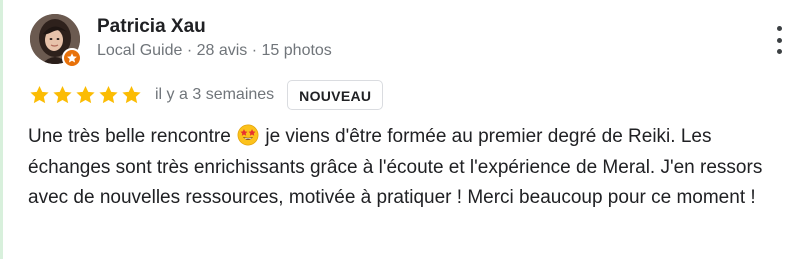  What do you see at coordinates (248, 135) in the screenshot?
I see `star-struck-emoji-icon` at bounding box center [248, 135].